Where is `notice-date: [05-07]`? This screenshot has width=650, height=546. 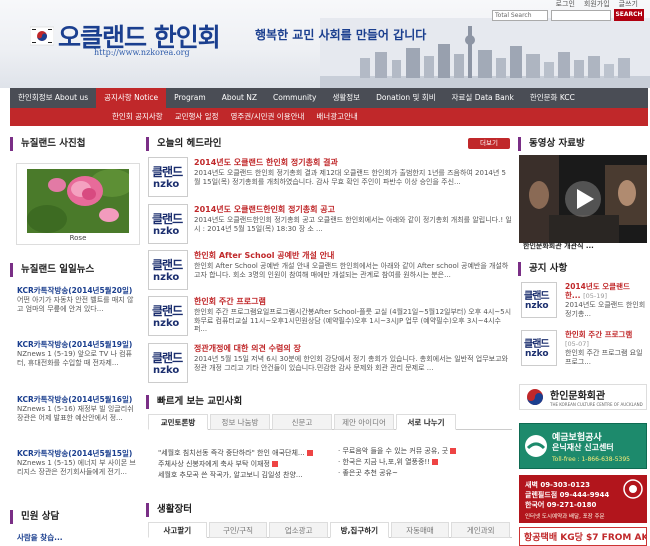
notice-date: [05-07] is located at coordinates (577, 344).